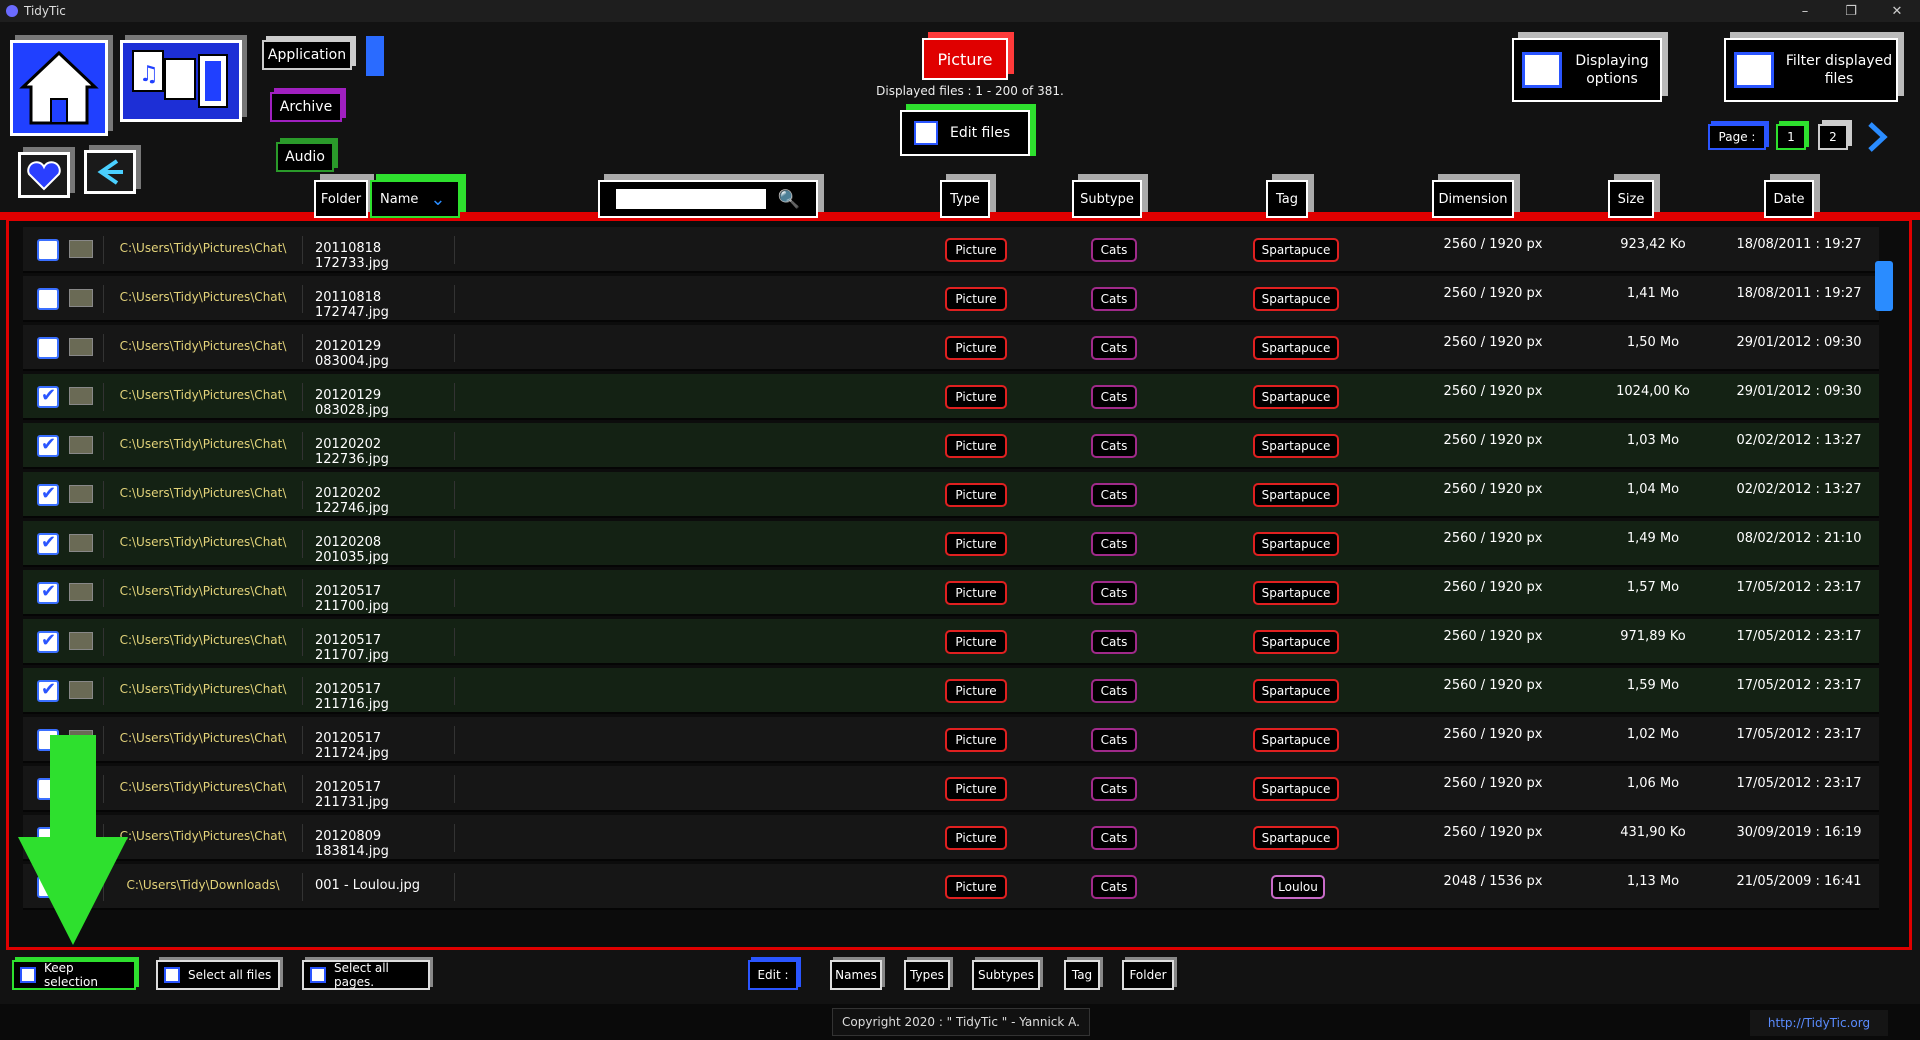 The image size is (1920, 1040). I want to click on edit-files-button: Edit files, so click(965, 133).